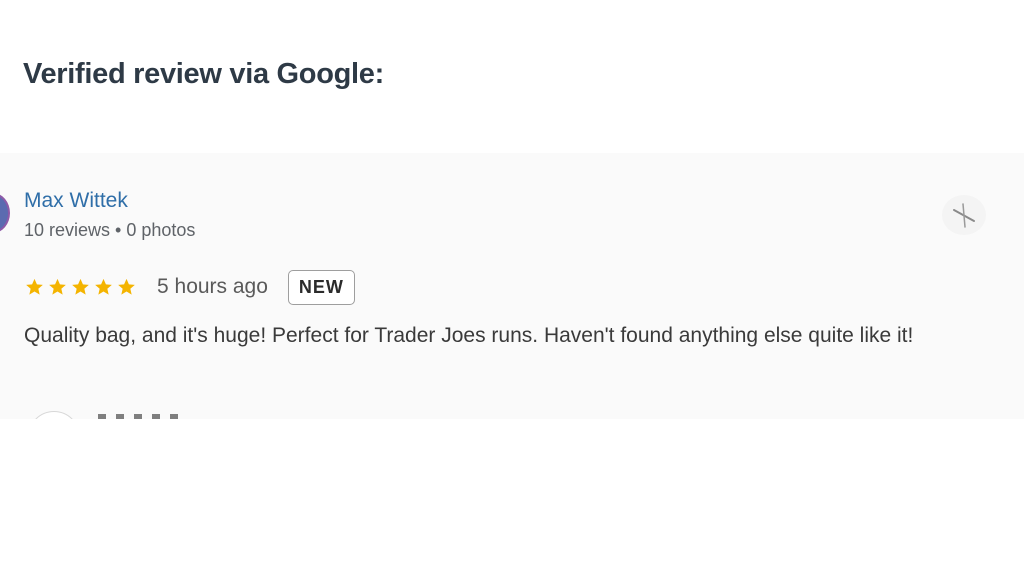 The image size is (1024, 576). Describe the element at coordinates (5, 213) in the screenshot. I see `reviewer-avatar` at that location.